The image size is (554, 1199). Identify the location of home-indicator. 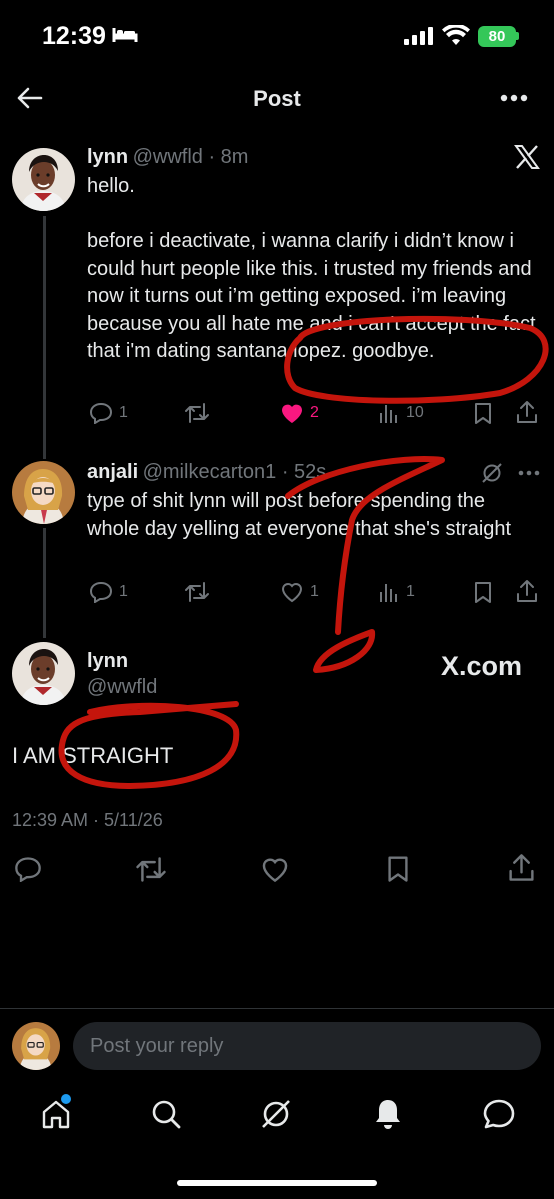
(277, 1183).